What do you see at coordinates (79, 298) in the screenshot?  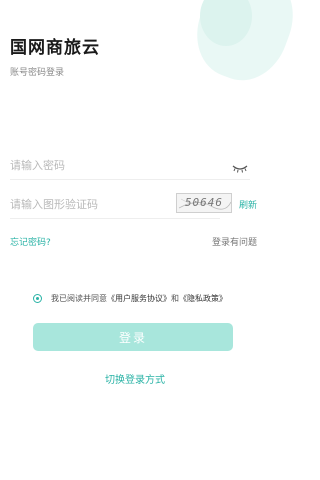 I see `agreement-prefix: 我已阅读并同意` at bounding box center [79, 298].